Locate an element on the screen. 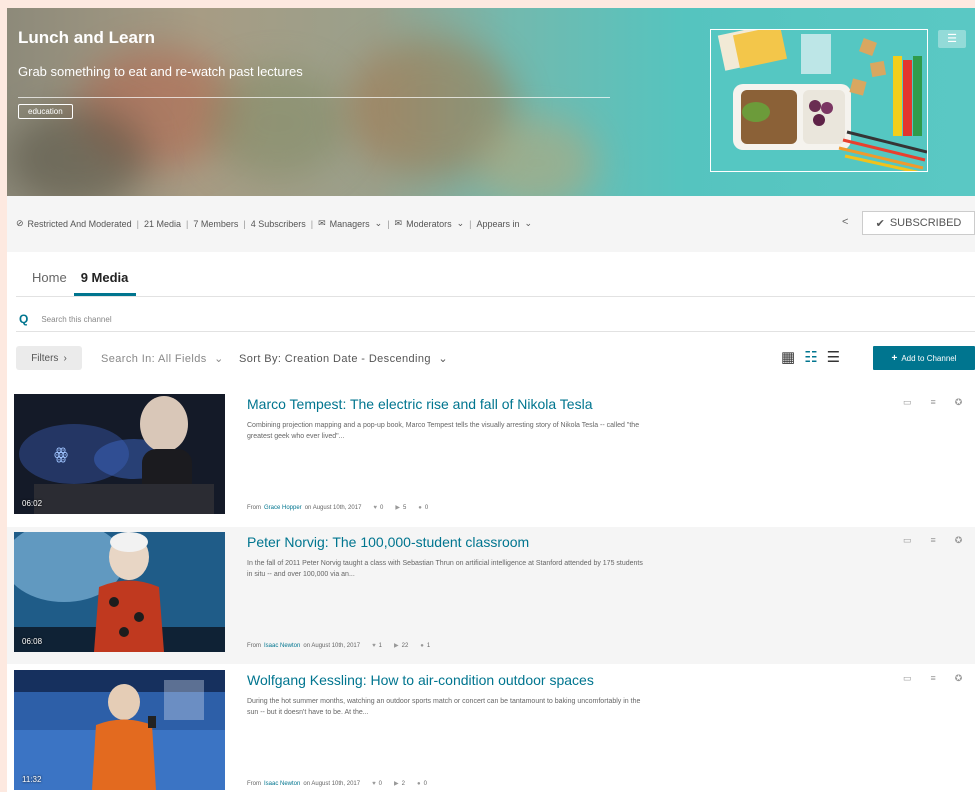 This screenshot has height=792, width=975. managers-dropdown: Managers is located at coordinates (350, 224).